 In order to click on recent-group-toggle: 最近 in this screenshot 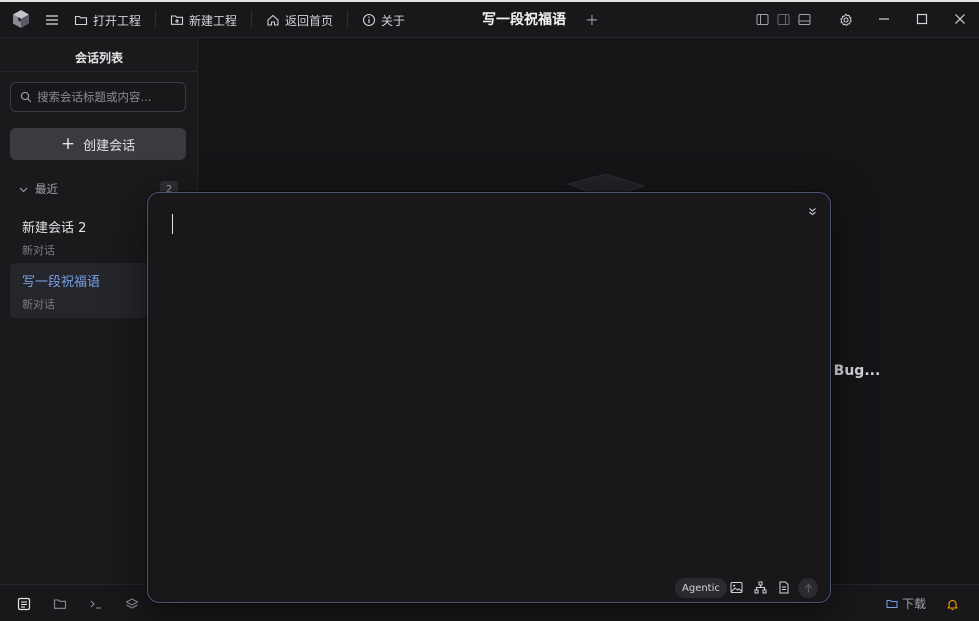, I will do `click(38, 189)`.